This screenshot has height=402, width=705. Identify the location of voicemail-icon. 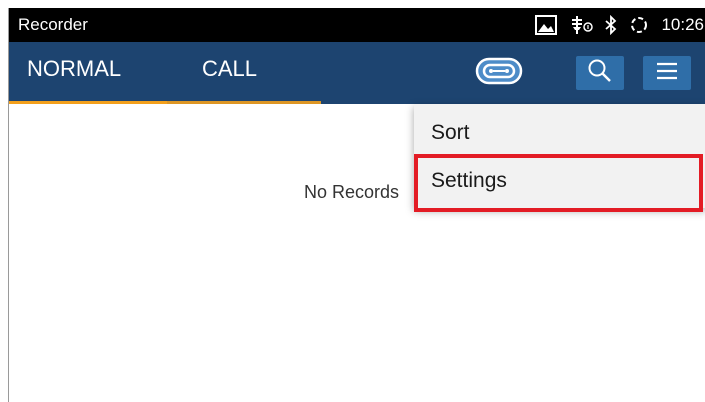
(499, 73).